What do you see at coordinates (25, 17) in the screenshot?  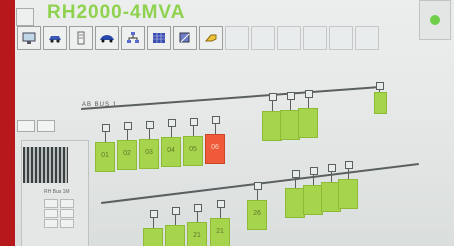 I see `nav-button` at bounding box center [25, 17].